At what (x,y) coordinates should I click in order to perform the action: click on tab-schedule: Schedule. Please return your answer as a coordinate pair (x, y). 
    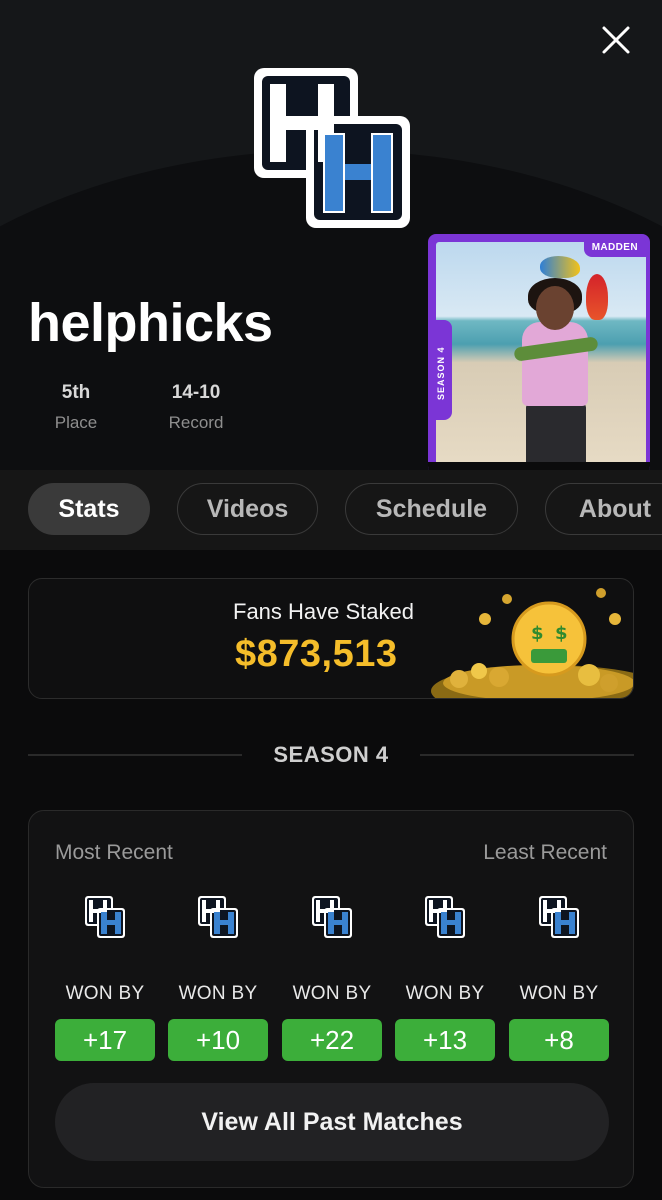
    Looking at the image, I should click on (431, 509).